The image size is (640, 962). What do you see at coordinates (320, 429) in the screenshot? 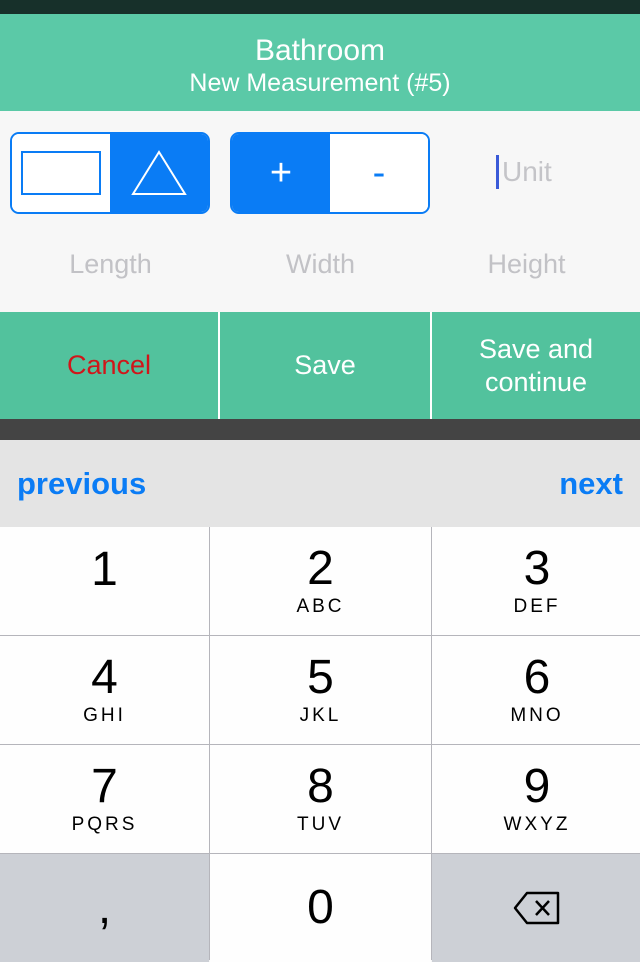
I see `background-list-strip` at bounding box center [320, 429].